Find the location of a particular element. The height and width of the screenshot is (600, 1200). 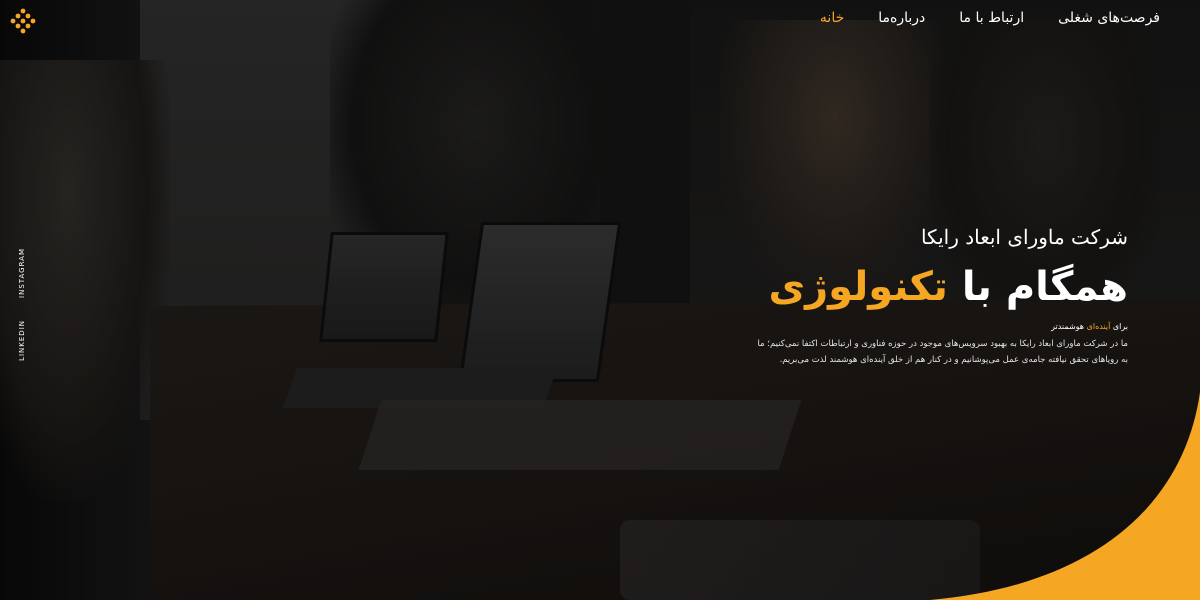

nav-item-about: درباره‌ما is located at coordinates (901, 18).